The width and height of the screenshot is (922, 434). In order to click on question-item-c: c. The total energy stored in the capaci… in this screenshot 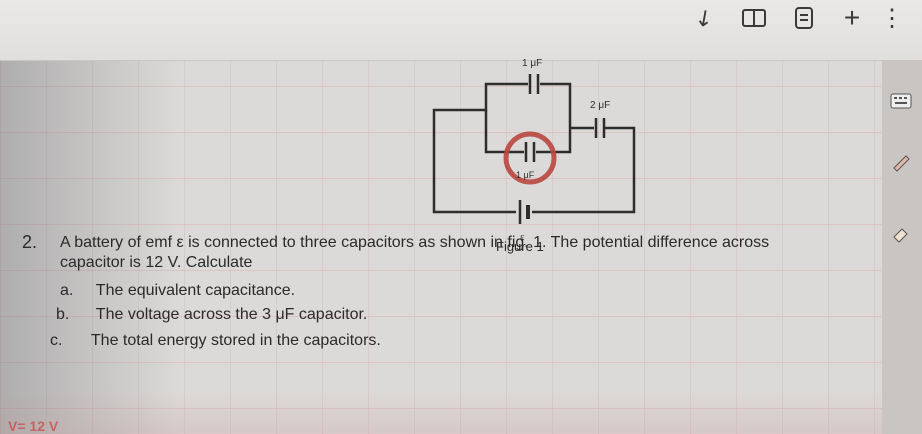, I will do `click(215, 341)`.